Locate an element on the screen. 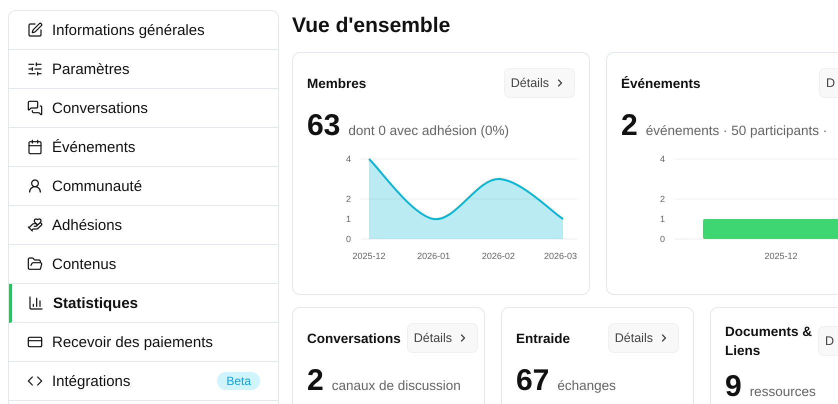 This screenshot has width=838, height=404. stat-value: 67 is located at coordinates (533, 381).